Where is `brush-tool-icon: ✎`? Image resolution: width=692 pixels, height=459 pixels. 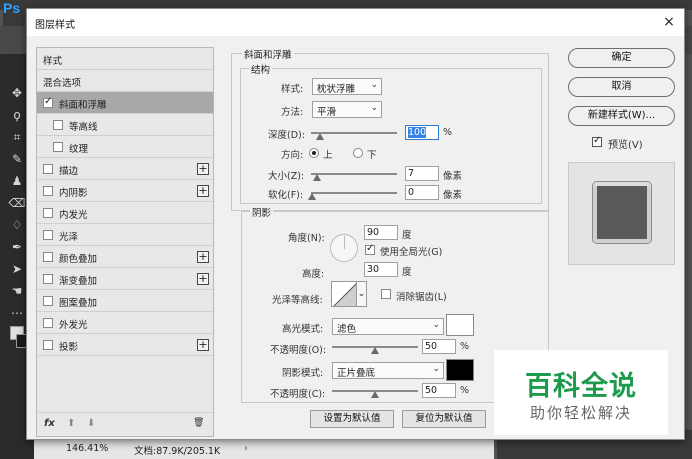 brush-tool-icon: ✎ is located at coordinates (17, 159).